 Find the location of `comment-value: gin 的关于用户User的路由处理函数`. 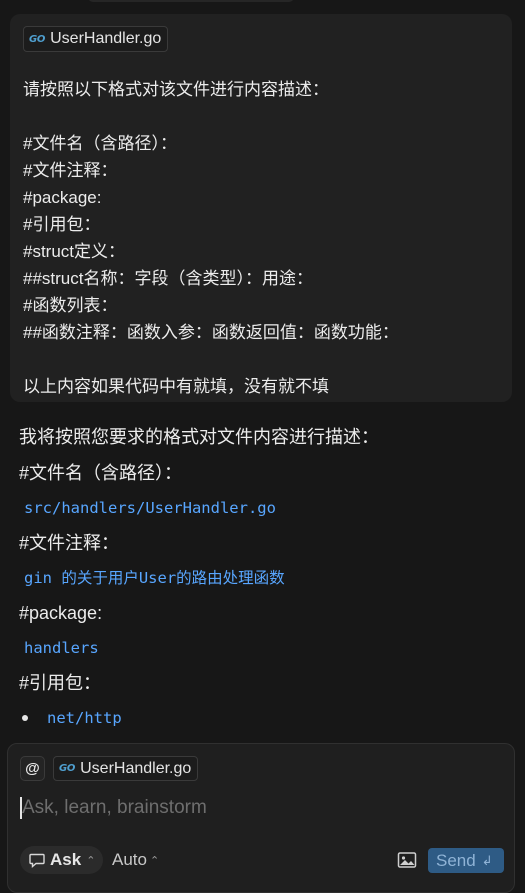

comment-value: gin 的关于用户User的路由处理函数 is located at coordinates (154, 578).